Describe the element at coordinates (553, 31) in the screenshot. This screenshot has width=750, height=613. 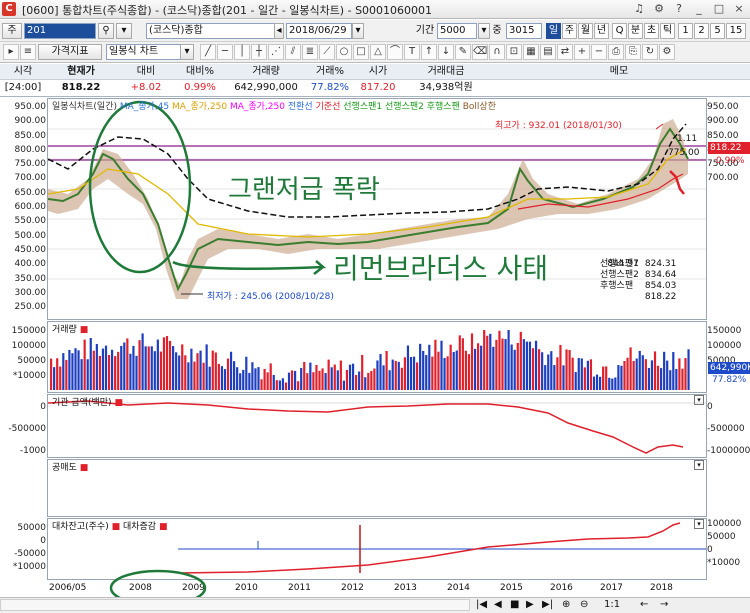
I see `period-daily-button: 일` at that location.